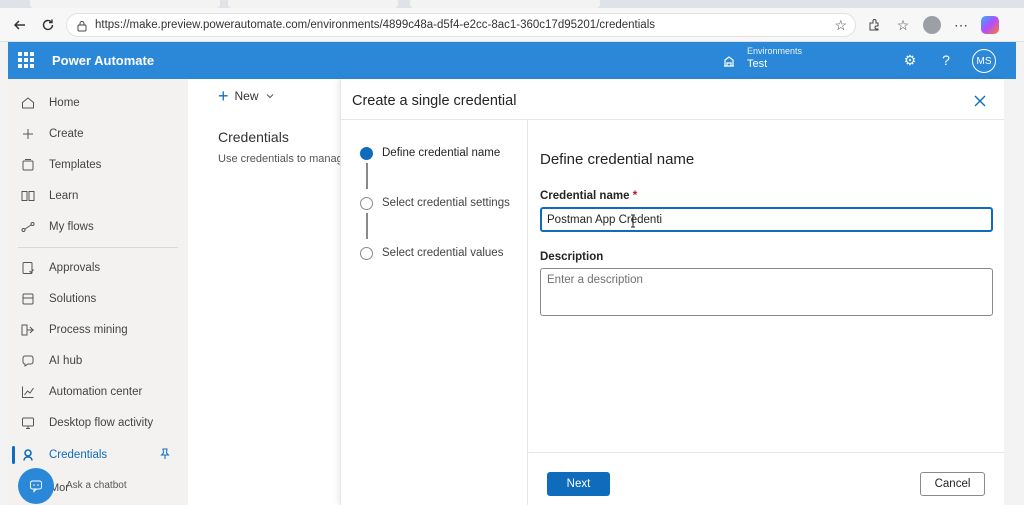  Describe the element at coordinates (28, 455) in the screenshot. I see `credentials-icon` at that location.